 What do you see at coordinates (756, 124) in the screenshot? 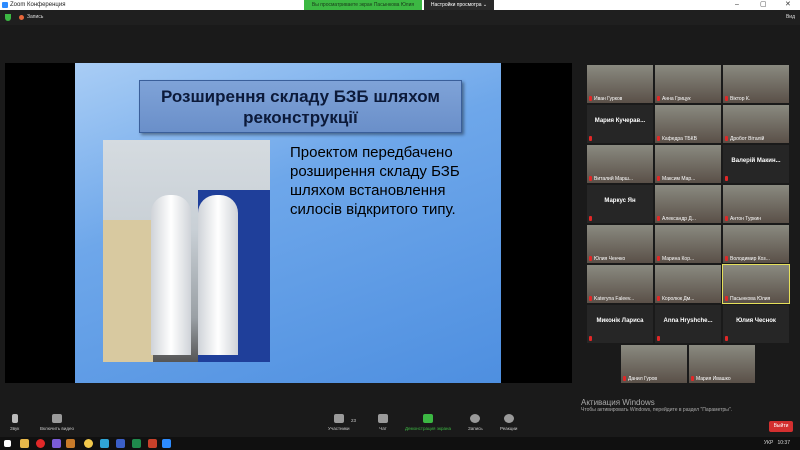
I see `participant-tile: Дробот Віталій` at bounding box center [756, 124].